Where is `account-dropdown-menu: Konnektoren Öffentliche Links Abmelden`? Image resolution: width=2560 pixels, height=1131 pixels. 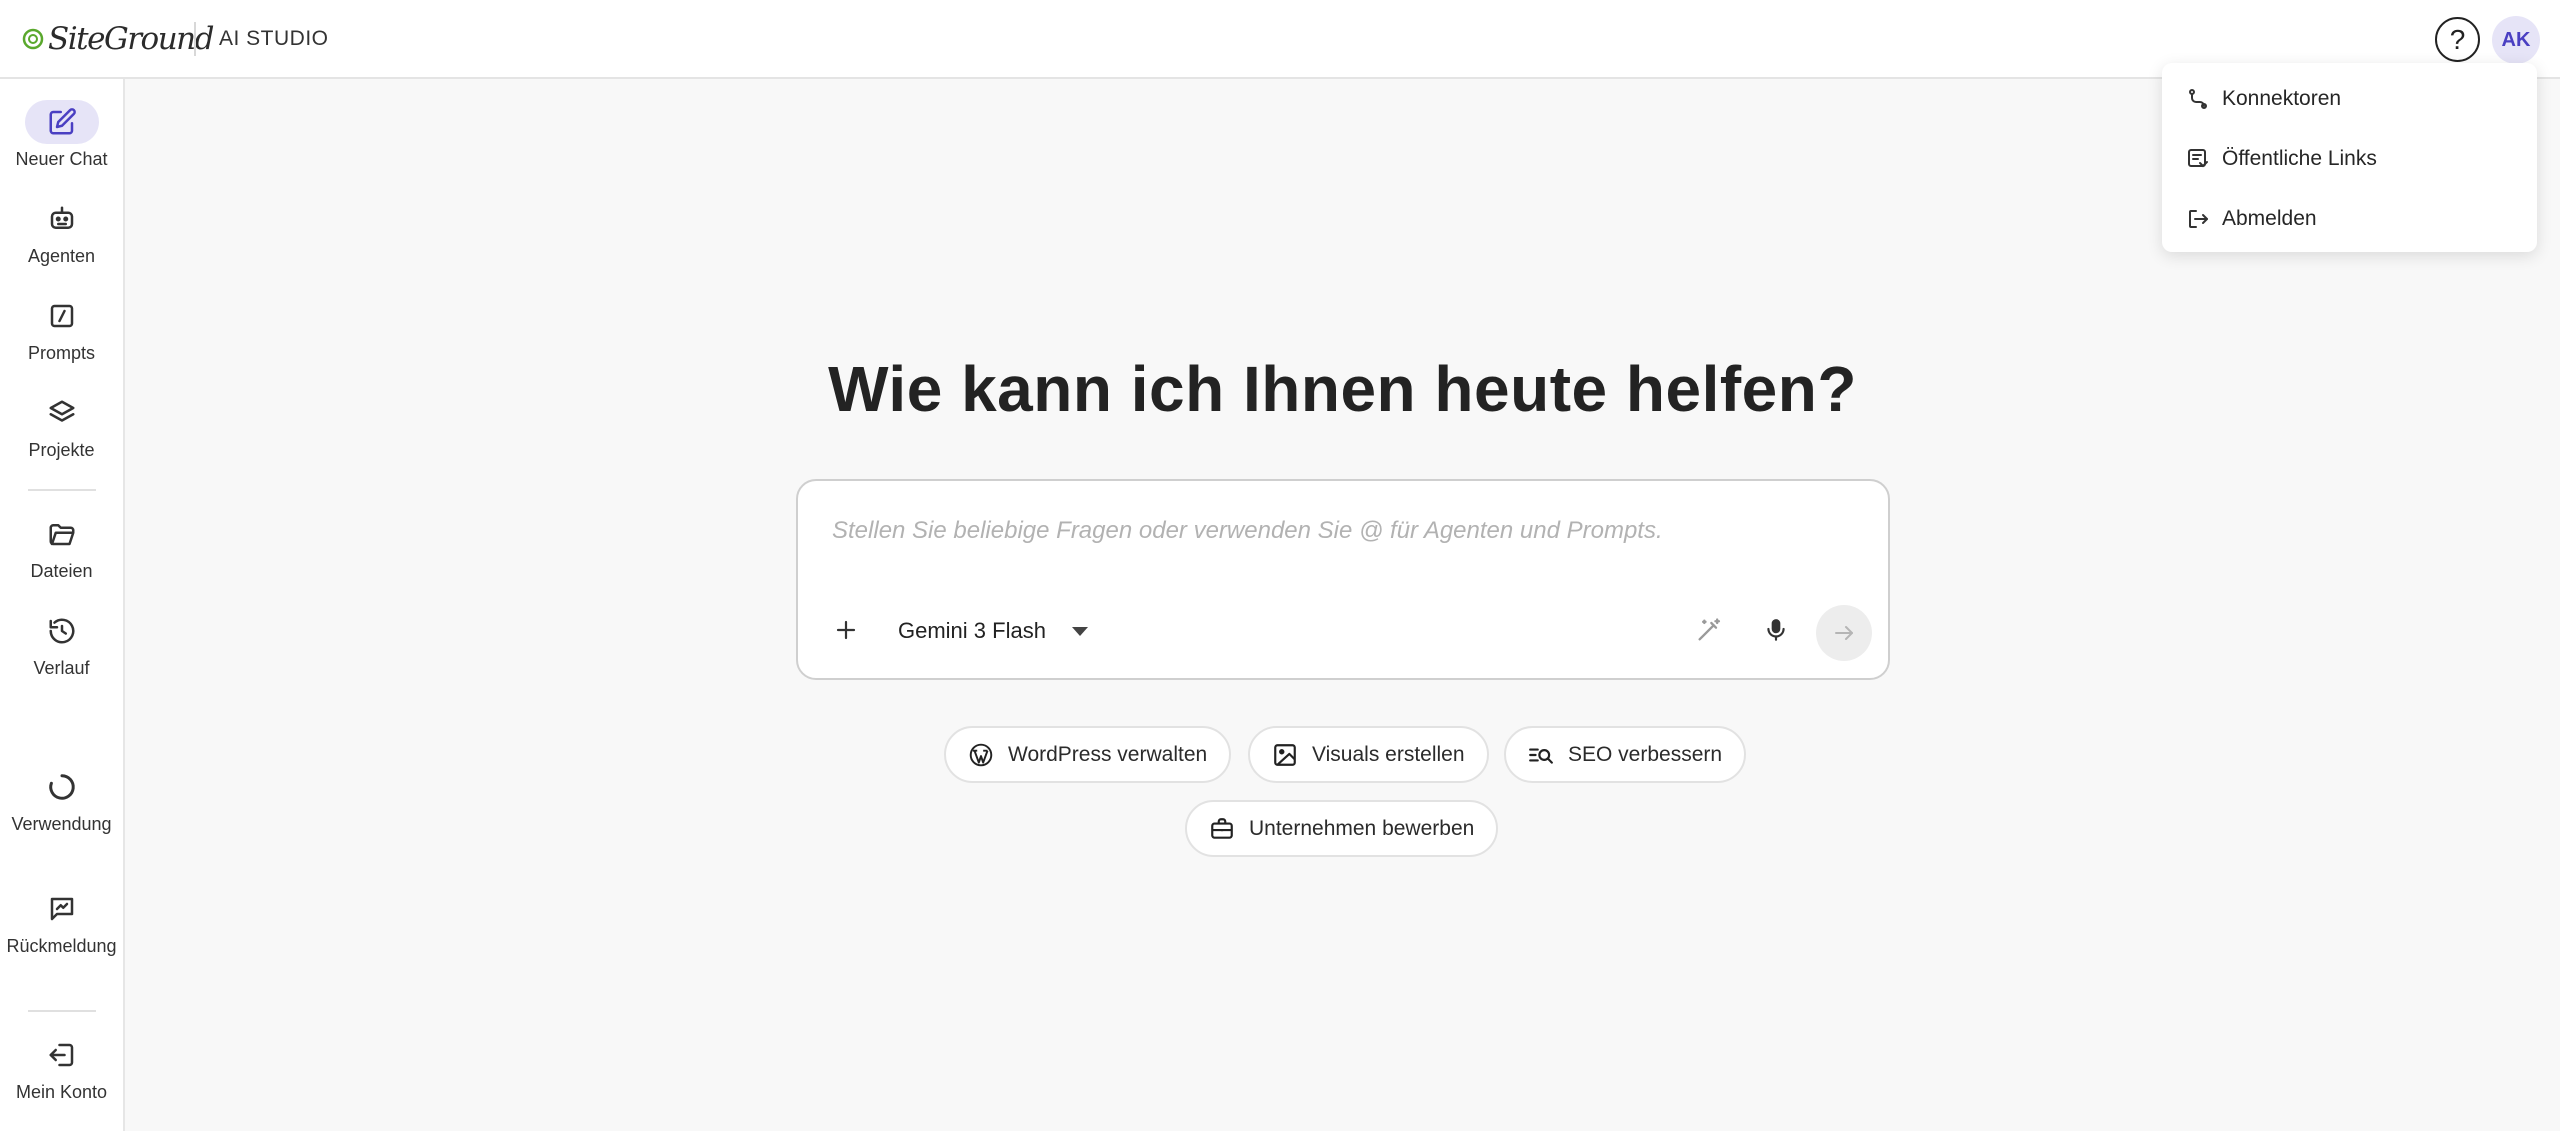
account-dropdown-menu: Konnektoren Öffentliche Links Abmelden is located at coordinates (2349, 157).